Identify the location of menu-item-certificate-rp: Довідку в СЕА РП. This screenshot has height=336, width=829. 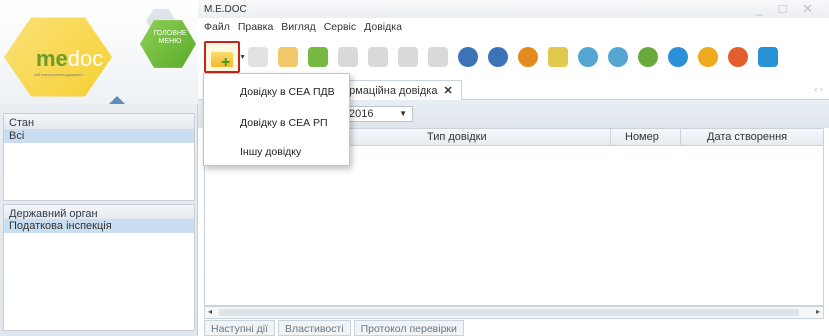
(284, 123).